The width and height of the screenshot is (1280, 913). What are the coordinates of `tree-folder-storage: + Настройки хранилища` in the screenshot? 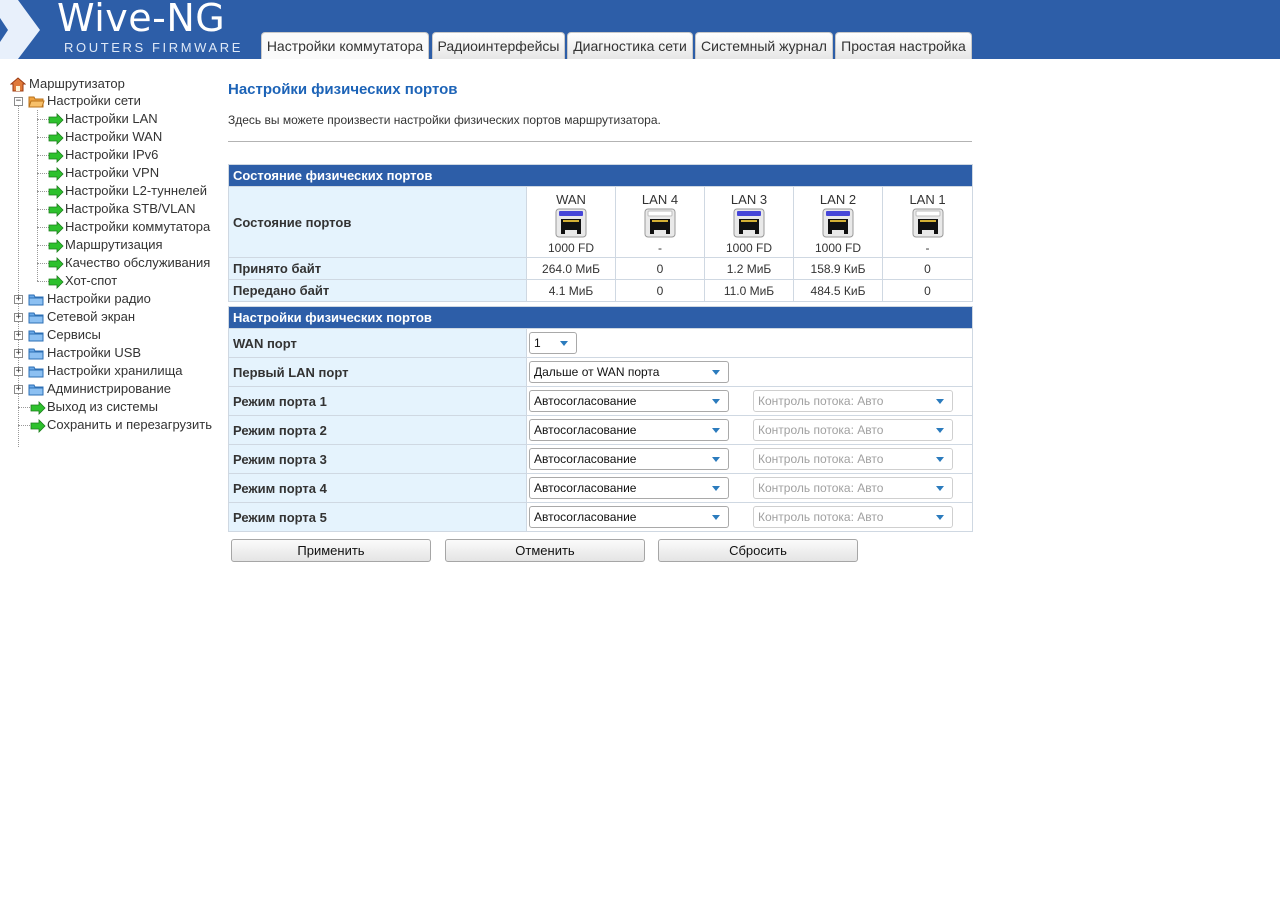 It's located at (111, 371).